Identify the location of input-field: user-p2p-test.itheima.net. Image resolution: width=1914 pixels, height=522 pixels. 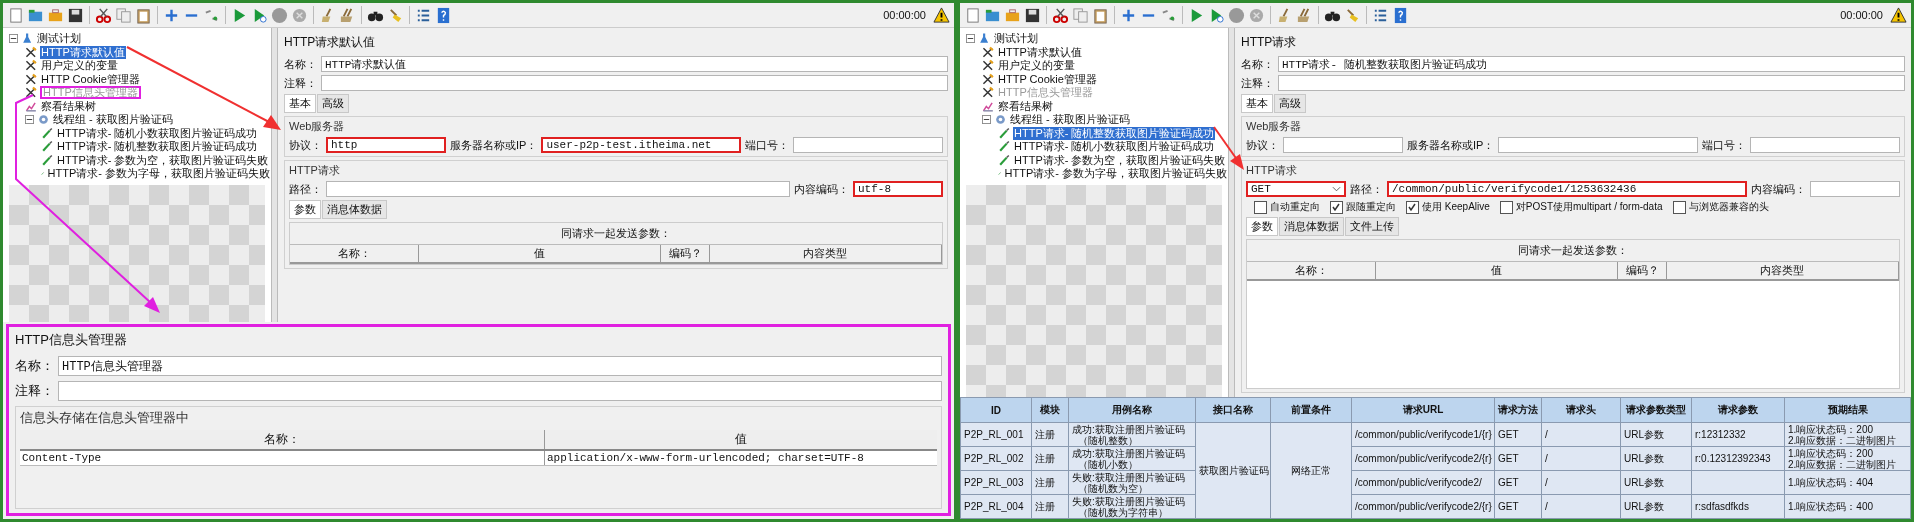
(641, 145).